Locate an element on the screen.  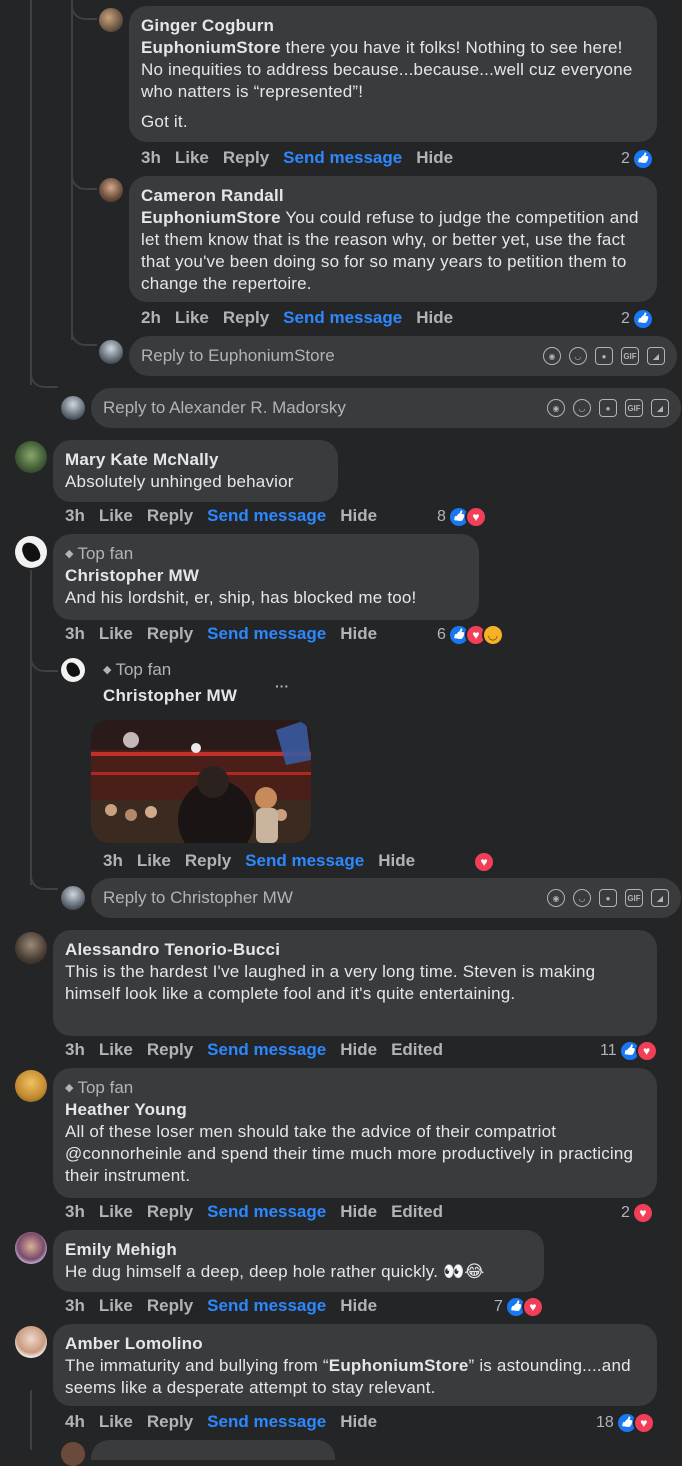
commenter-name: Ginger Cogburn is located at coordinates (393, 26).